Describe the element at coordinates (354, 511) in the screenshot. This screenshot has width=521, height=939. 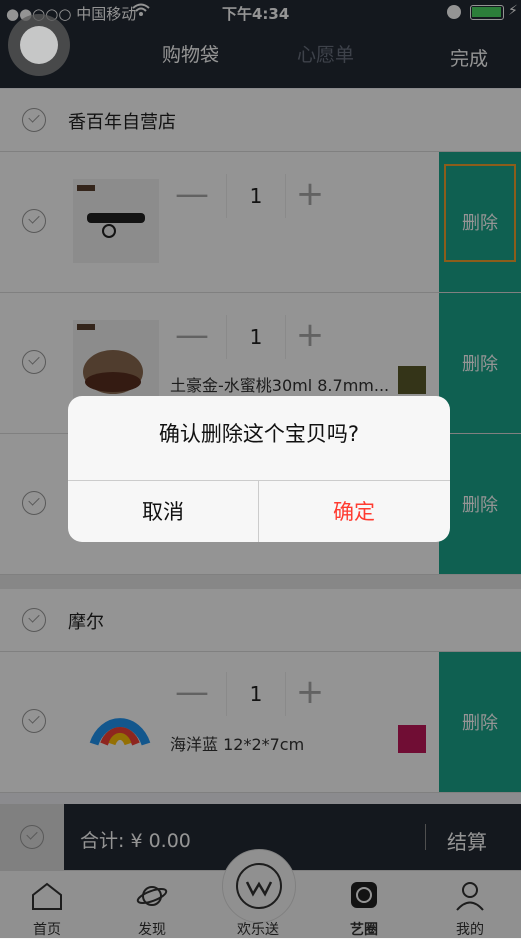
I see `confirm-button: 确定` at that location.